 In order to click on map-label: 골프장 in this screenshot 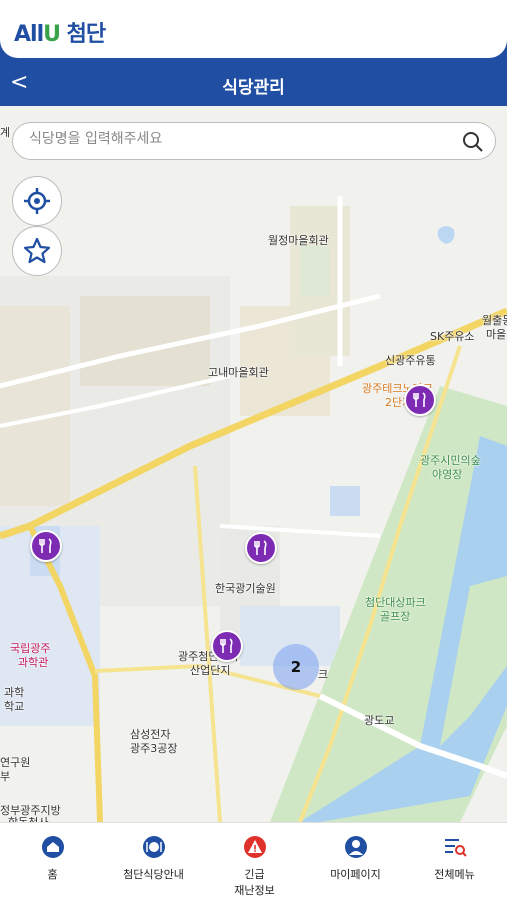, I will do `click(395, 616)`.